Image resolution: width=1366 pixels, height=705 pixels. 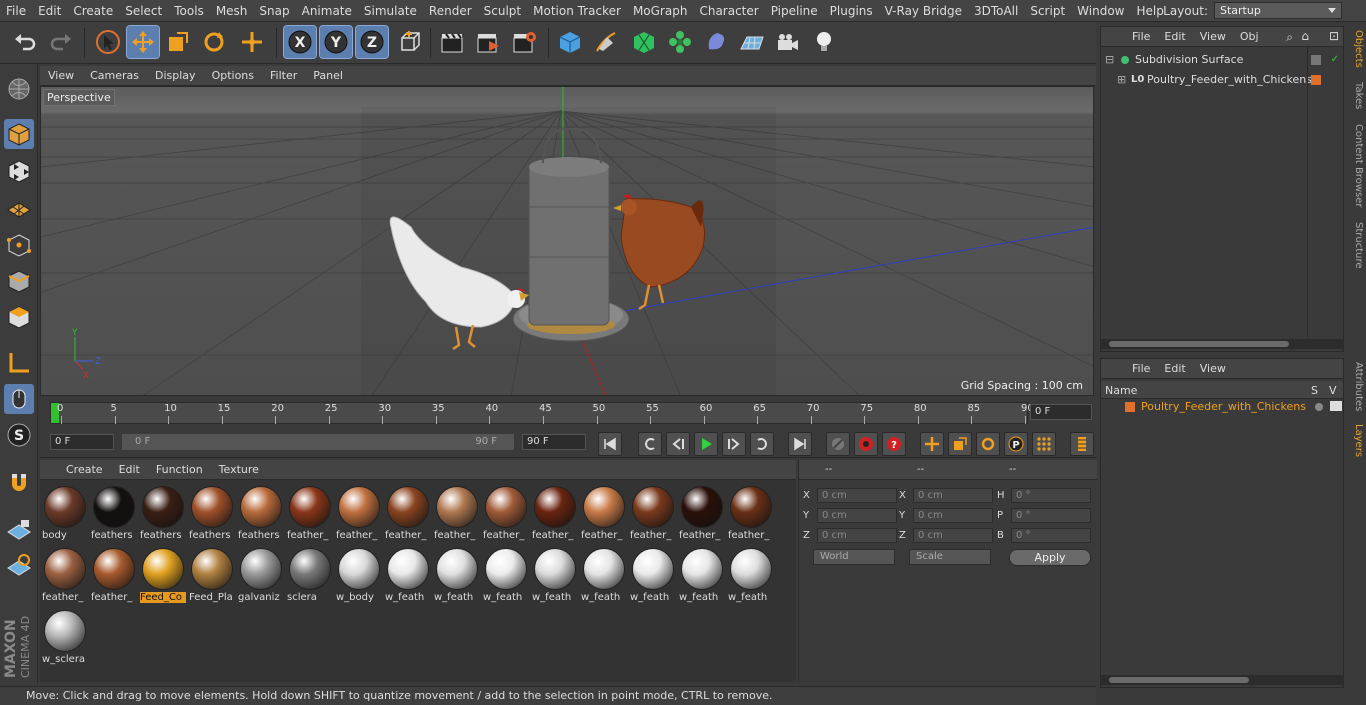 I want to click on menu-sculpt: Sculpt, so click(x=502, y=11).